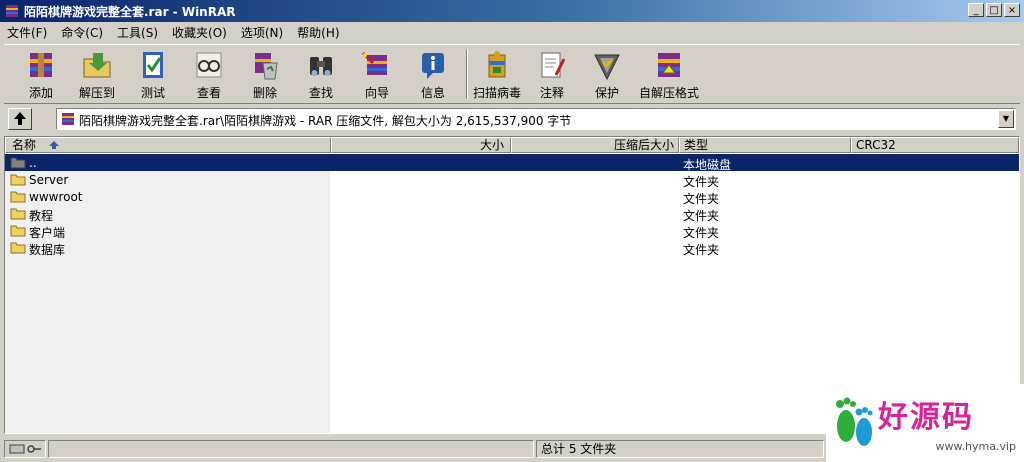  What do you see at coordinates (975, 446) in the screenshot?
I see `watermark-url: www.hyma.vip` at bounding box center [975, 446].